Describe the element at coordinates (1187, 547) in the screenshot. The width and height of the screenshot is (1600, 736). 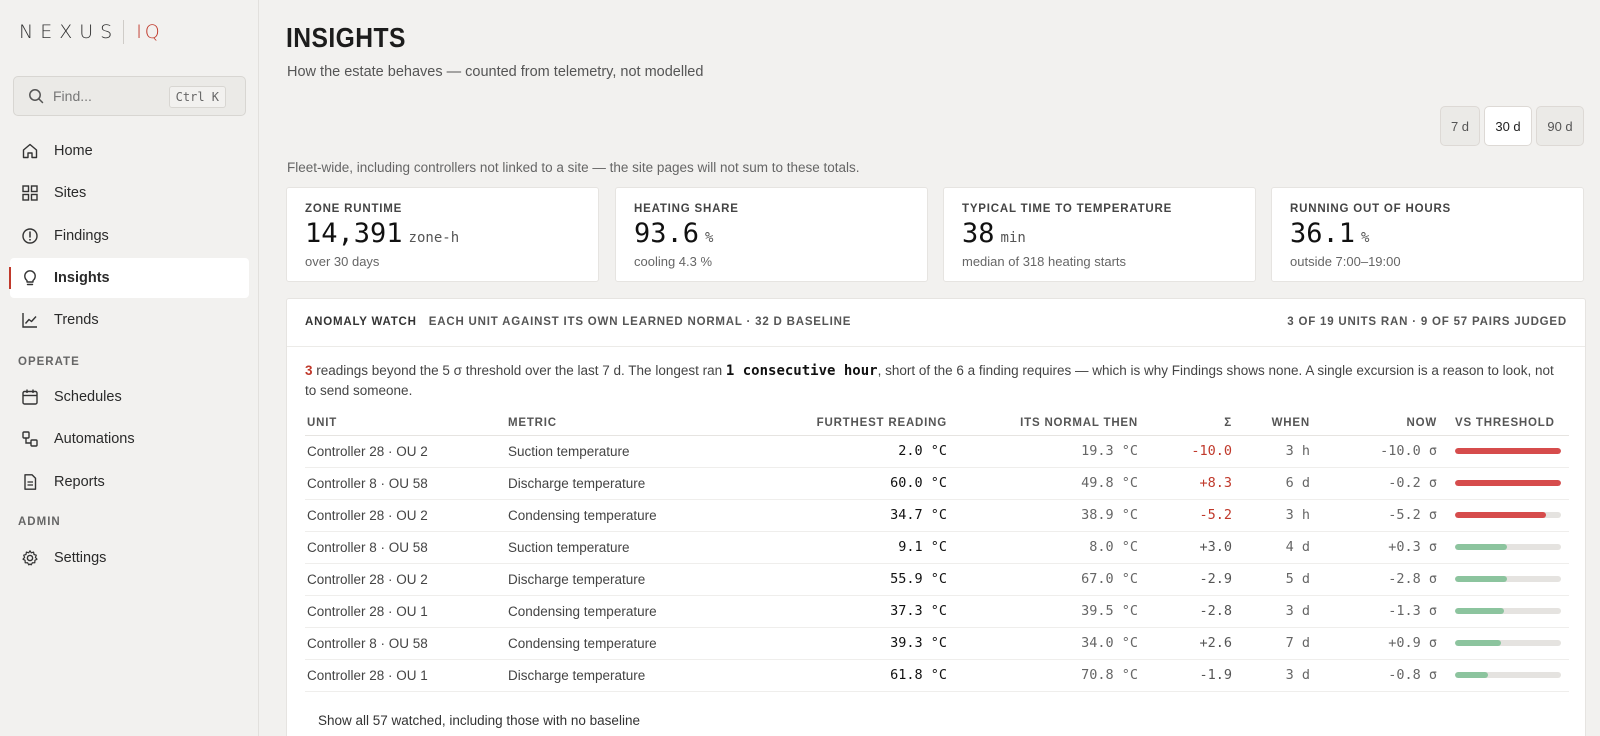
I see `sigma-cell: +3.0` at that location.